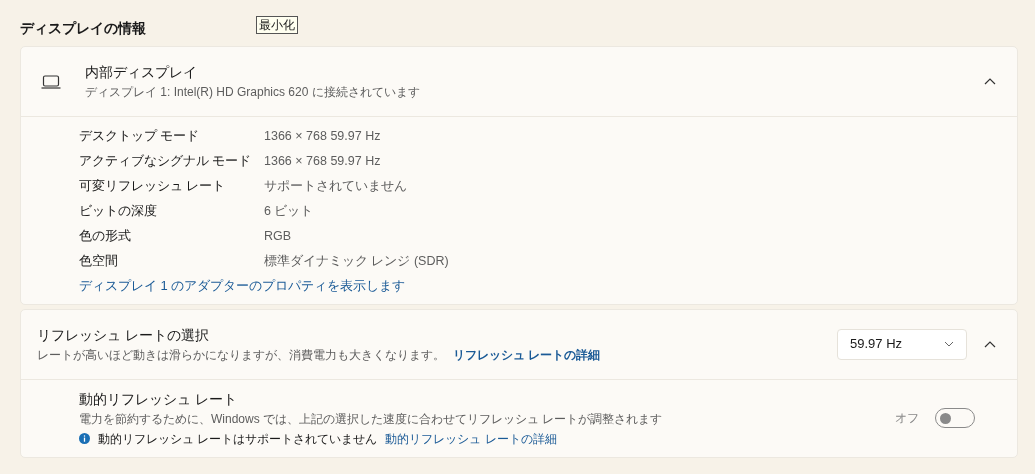 The height and width of the screenshot is (474, 1035). Describe the element at coordinates (289, 212) in the screenshot. I see `property-value: 6 ビット` at that location.